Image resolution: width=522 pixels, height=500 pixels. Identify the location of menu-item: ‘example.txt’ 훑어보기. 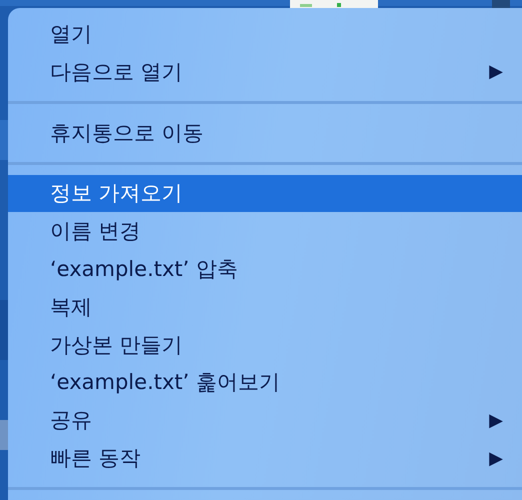
(265, 383).